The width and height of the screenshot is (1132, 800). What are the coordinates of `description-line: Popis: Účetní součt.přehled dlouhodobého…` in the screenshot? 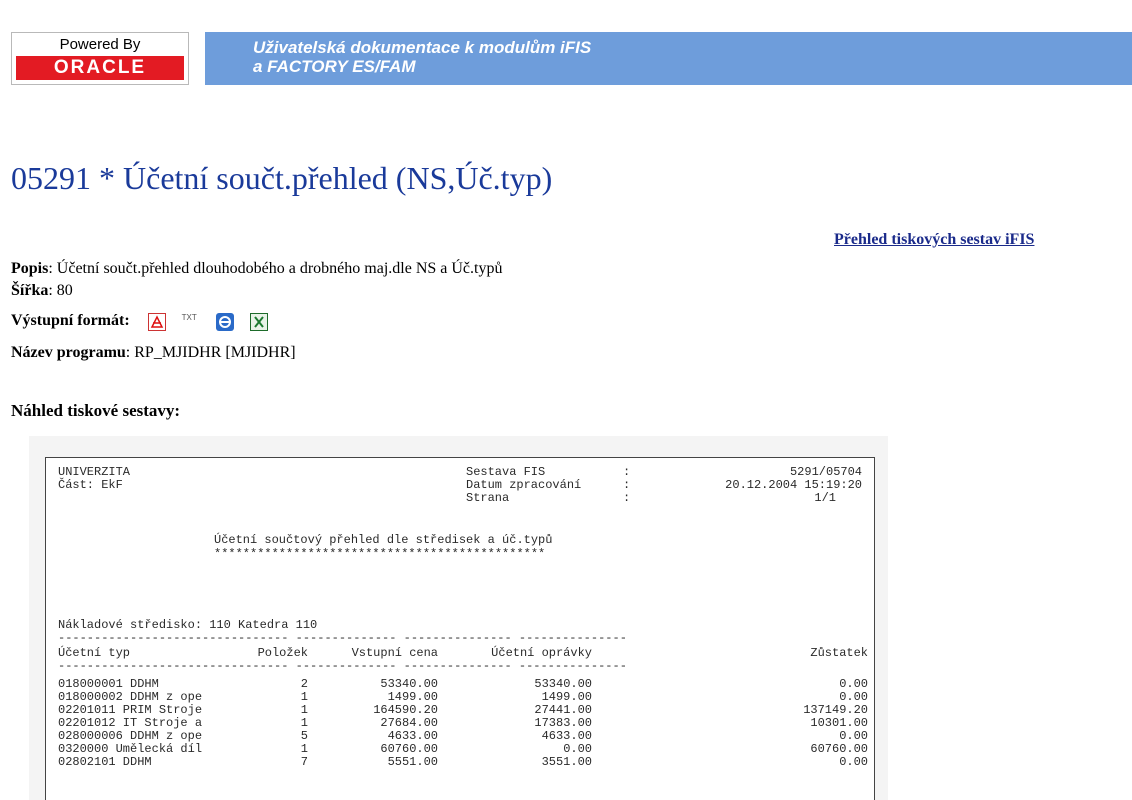 It's located at (257, 268).